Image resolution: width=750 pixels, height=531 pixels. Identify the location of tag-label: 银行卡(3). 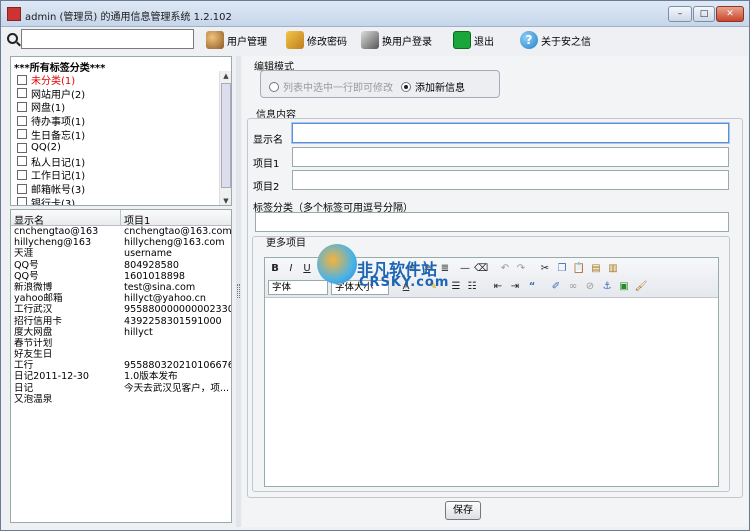
(53, 202).